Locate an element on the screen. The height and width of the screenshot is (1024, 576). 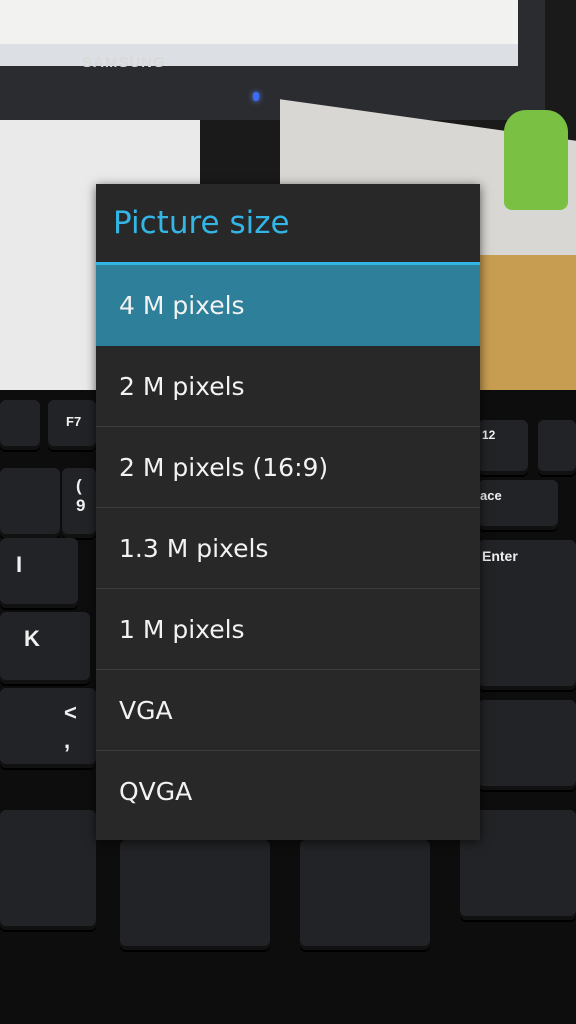
keyboard-key: < , is located at coordinates (48, 728).